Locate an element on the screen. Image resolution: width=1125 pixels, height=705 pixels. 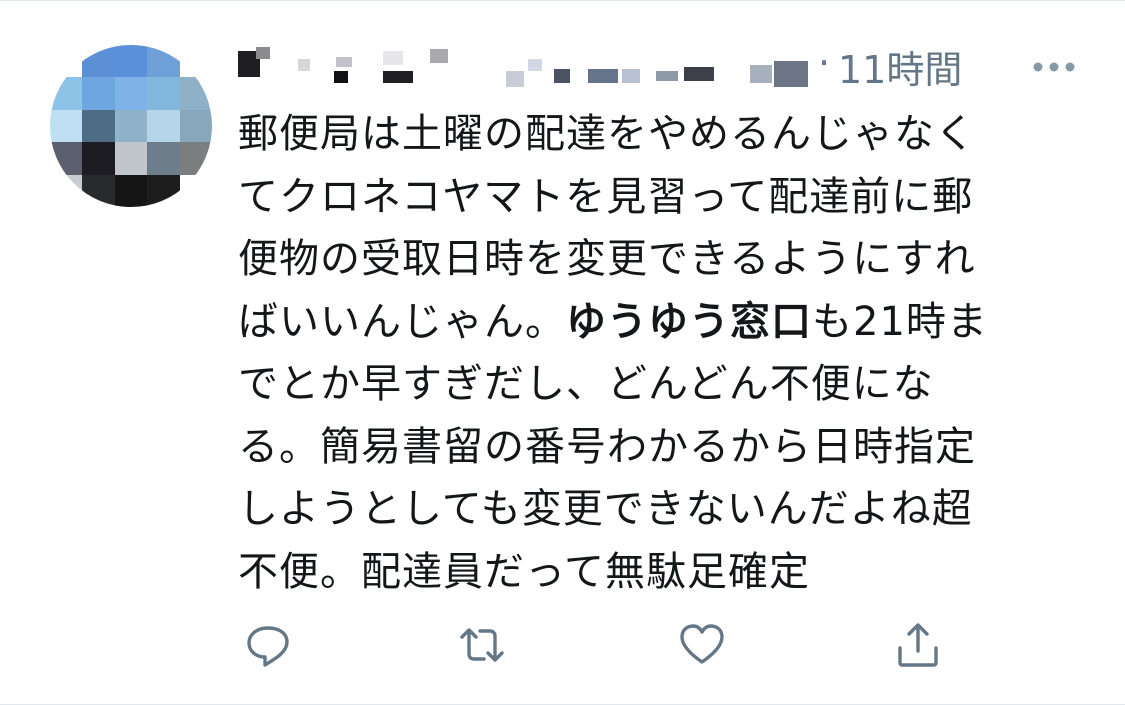
tweet-text-line: ばいいんじゃん。ゆうゆう窓口も21時ま is located at coordinates (648, 322).